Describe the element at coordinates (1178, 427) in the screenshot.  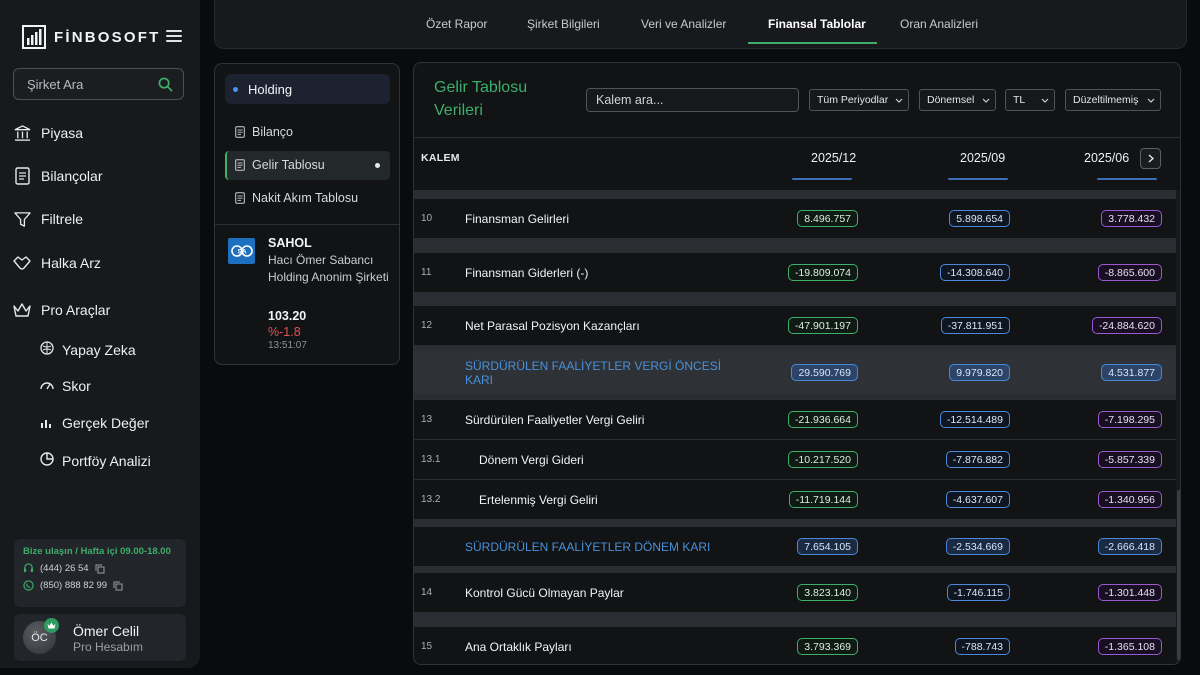
I see `table-scrollbar` at that location.